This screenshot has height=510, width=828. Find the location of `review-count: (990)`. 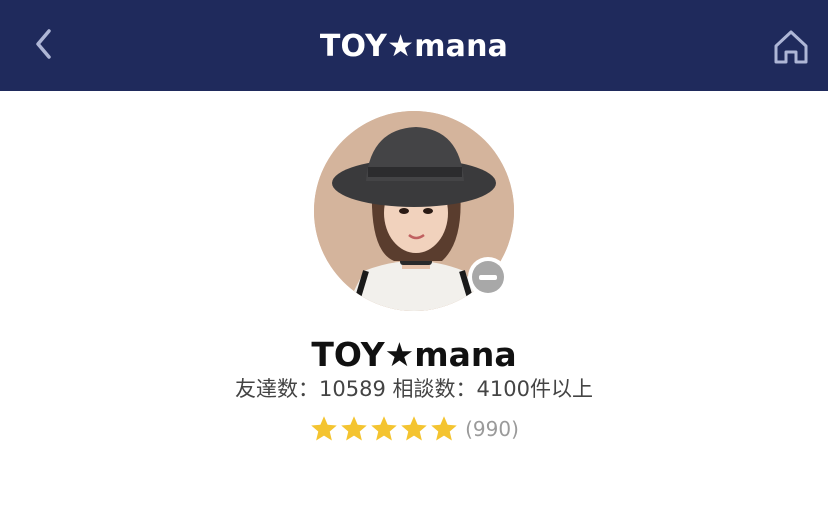

review-count: (990) is located at coordinates (492, 429).